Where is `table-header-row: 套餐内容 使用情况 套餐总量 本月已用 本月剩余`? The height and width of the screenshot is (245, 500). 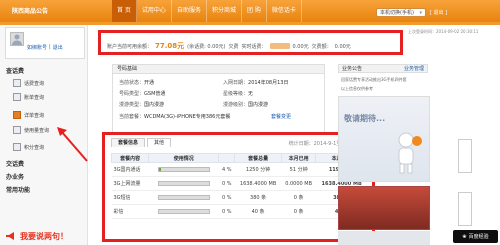 table-header-row: 套餐内容 使用情况 套餐总量 本月已用 本月剩余 is located at coordinates (239, 158).